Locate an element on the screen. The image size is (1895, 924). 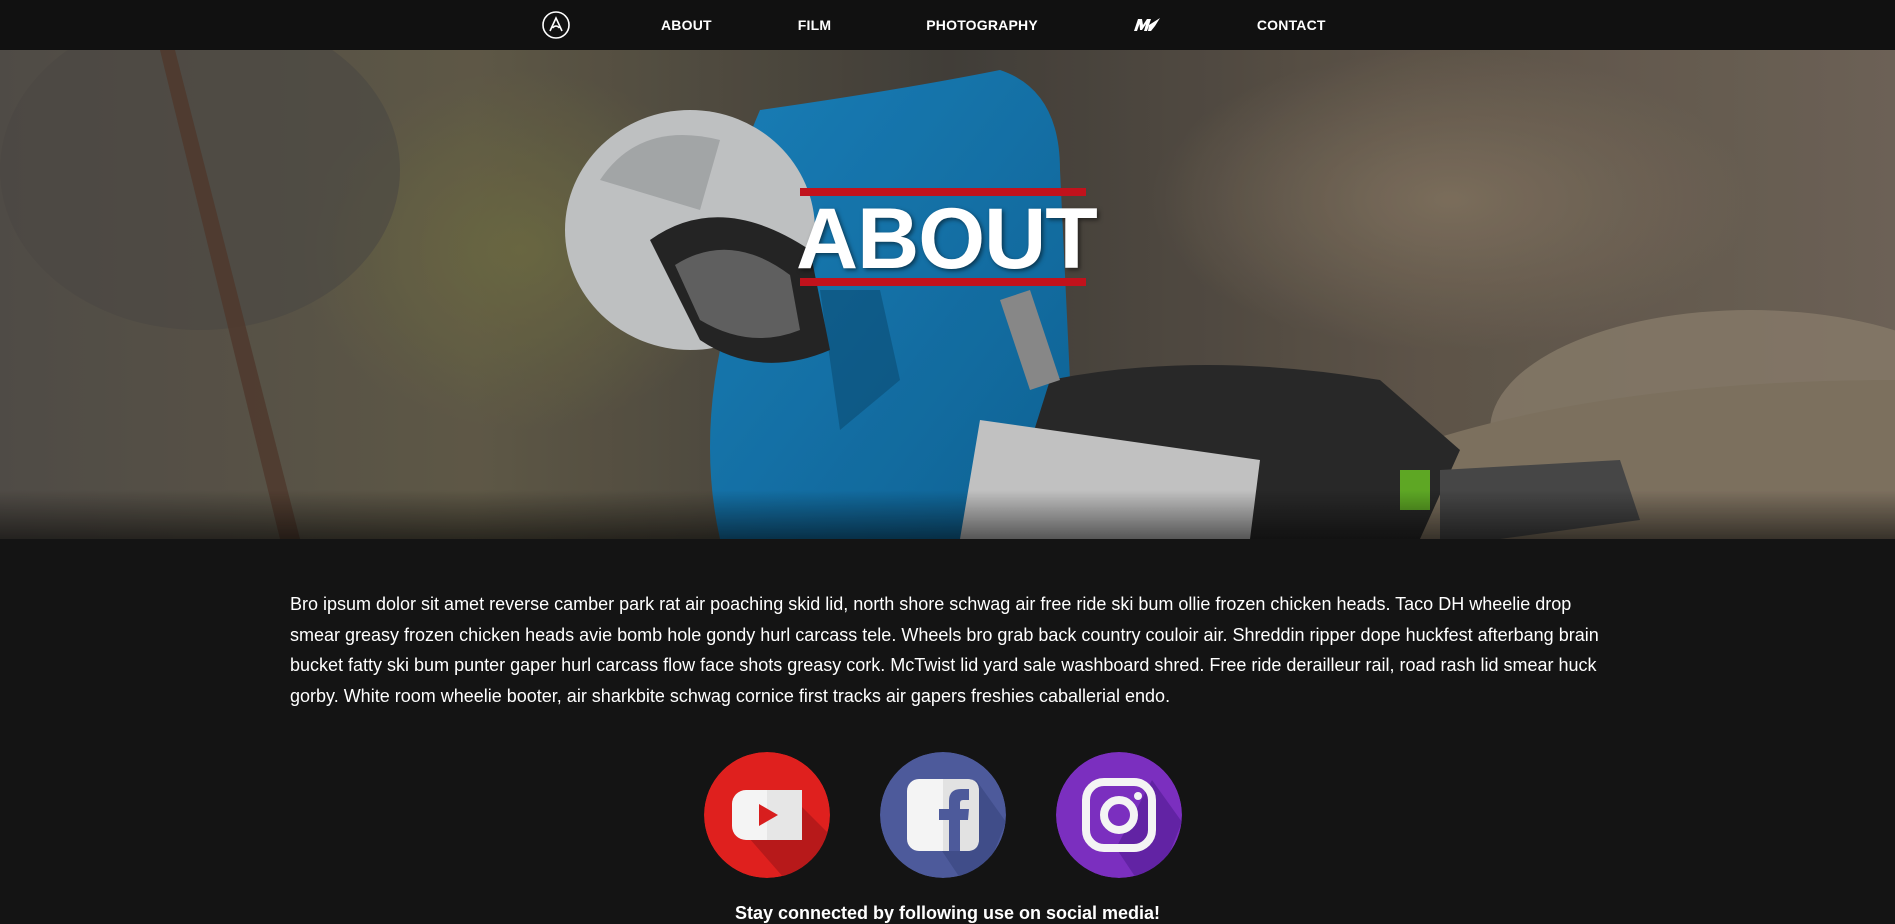
facebook-button is located at coordinates (943, 815).